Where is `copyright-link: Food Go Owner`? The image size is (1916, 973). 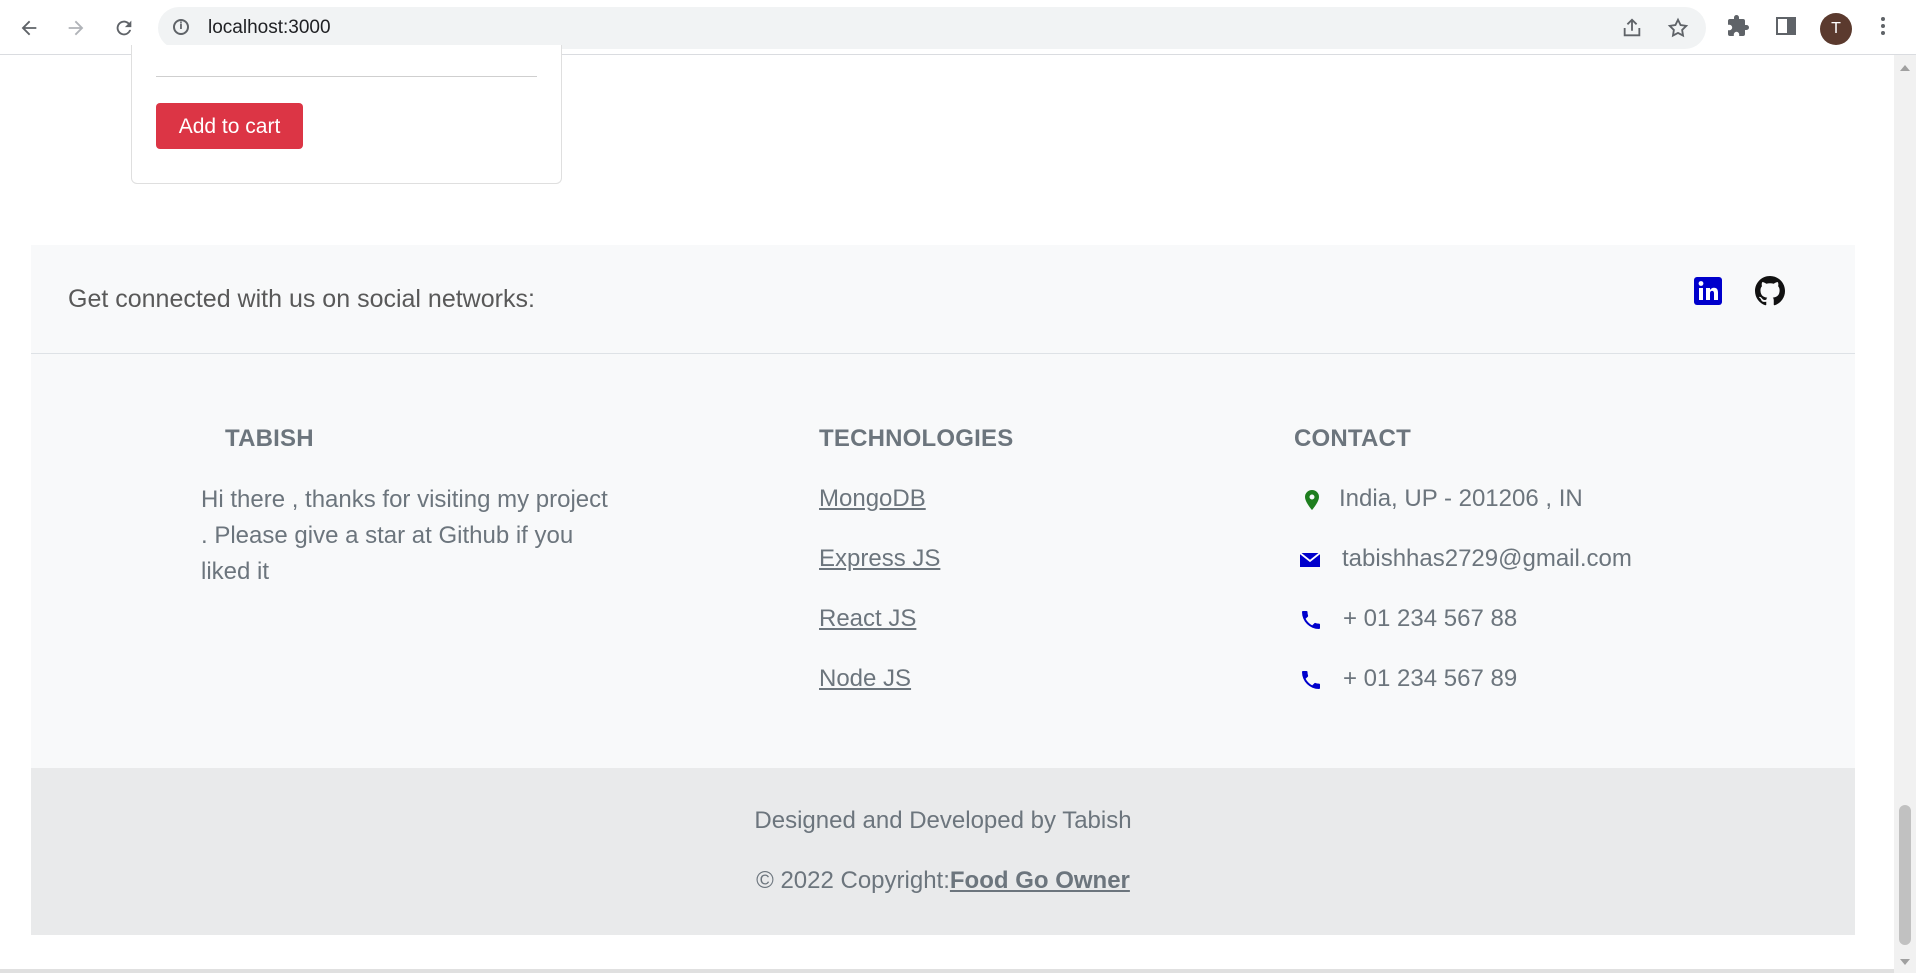 copyright-link: Food Go Owner is located at coordinates (1040, 880).